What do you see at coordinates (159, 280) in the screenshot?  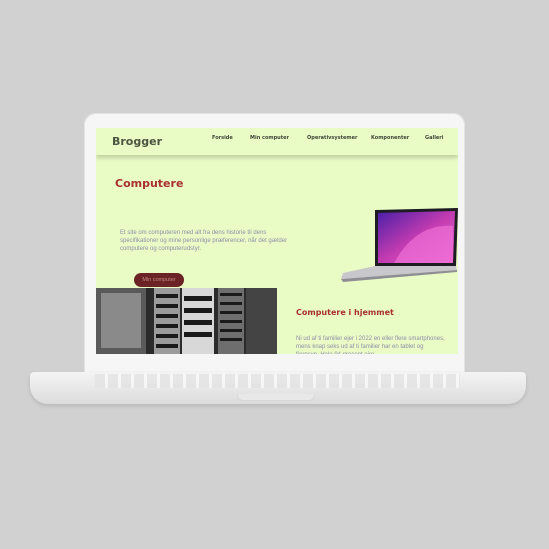 I see `min-computer-button: Min computer` at bounding box center [159, 280].